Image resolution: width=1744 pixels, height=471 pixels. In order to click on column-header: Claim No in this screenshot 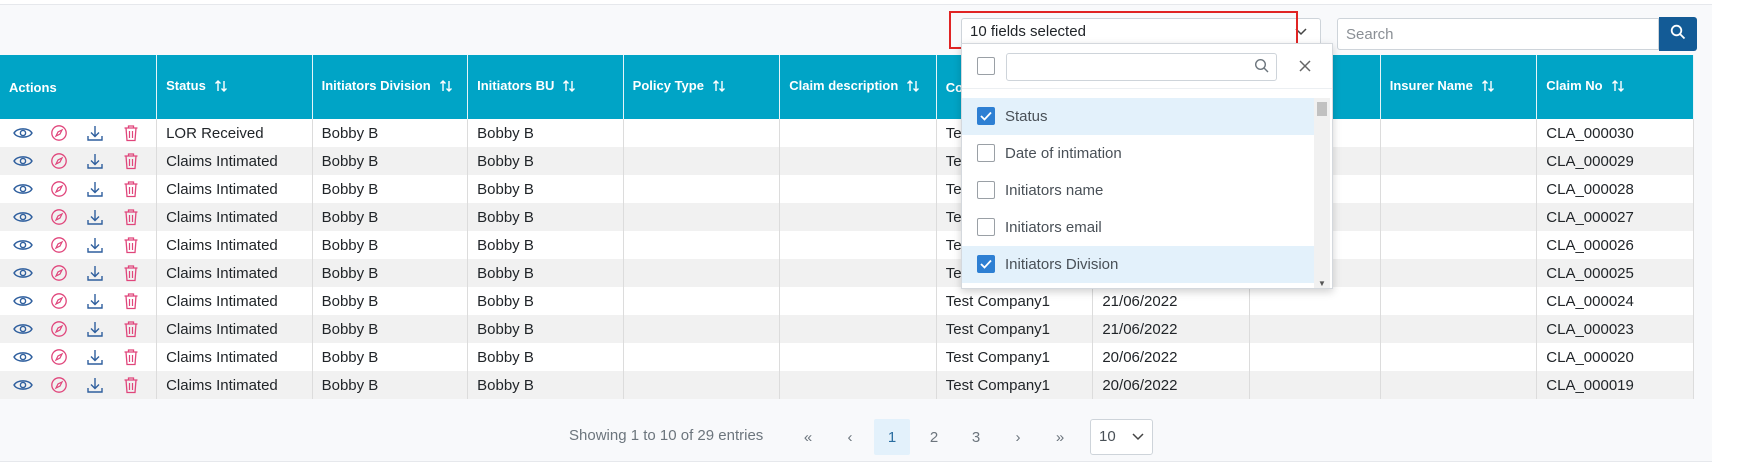, I will do `click(1615, 87)`.